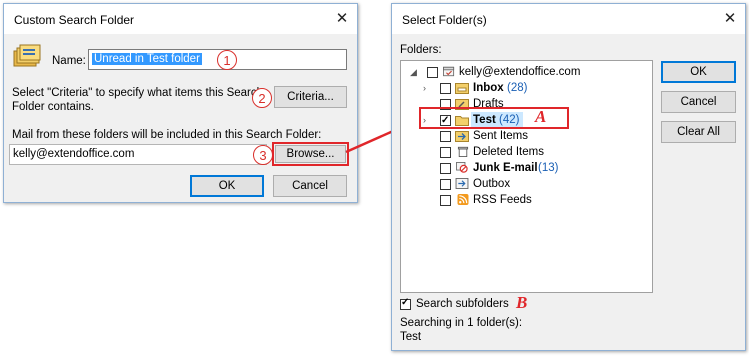  Describe the element at coordinates (53, 107) in the screenshot. I see `criteria-text-line2: Folder contains.` at that location.